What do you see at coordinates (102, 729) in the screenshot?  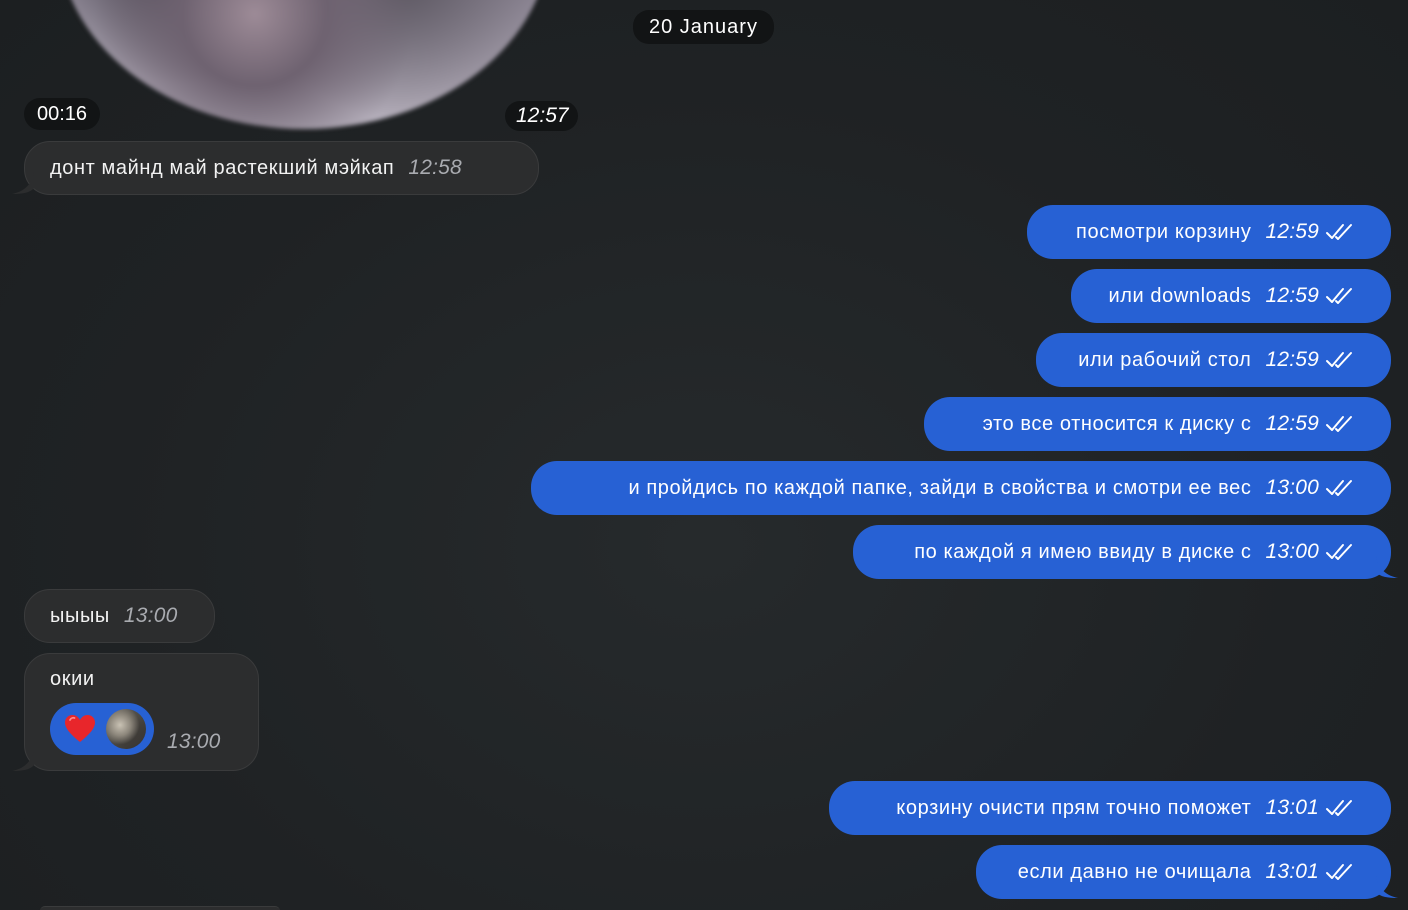 I see `reaction-chip` at bounding box center [102, 729].